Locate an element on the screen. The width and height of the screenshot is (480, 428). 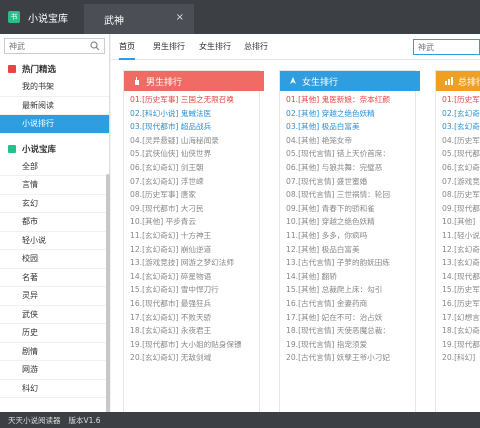
close-icon: × is located at coordinates (180, 17).